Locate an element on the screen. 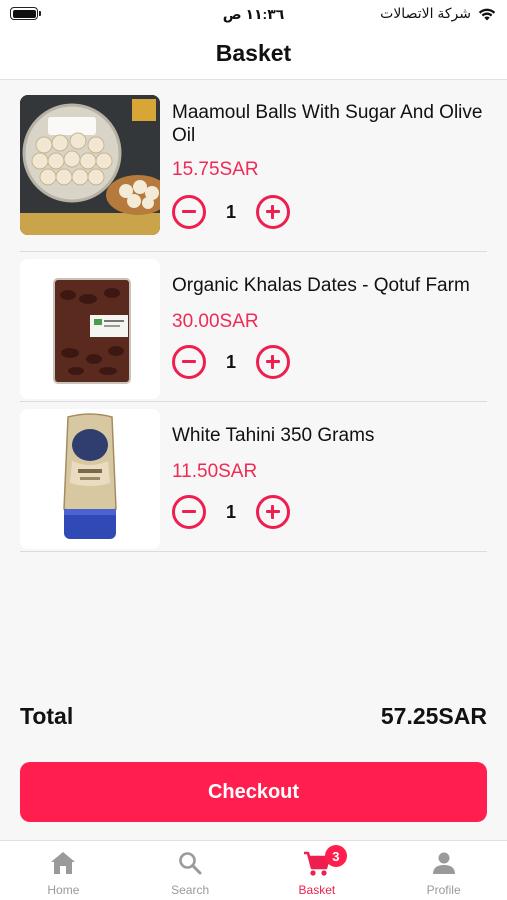 This screenshot has height=900, width=507. tab-home: Home is located at coordinates (63, 870).